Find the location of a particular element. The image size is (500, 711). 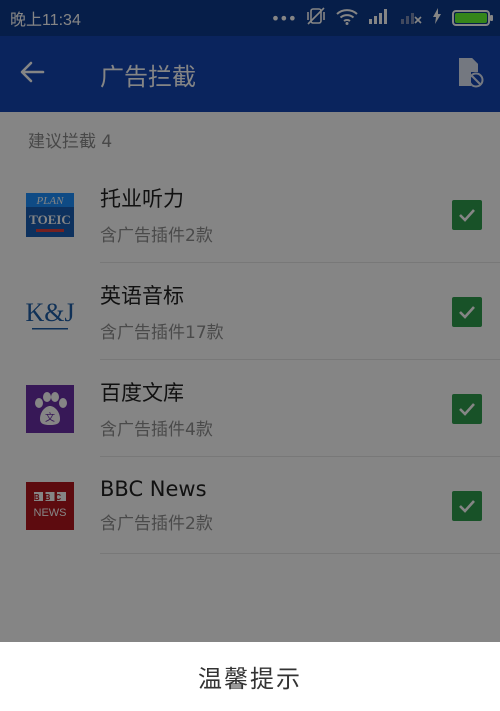

dialog-title: 温馨提示 is located at coordinates (250, 679).